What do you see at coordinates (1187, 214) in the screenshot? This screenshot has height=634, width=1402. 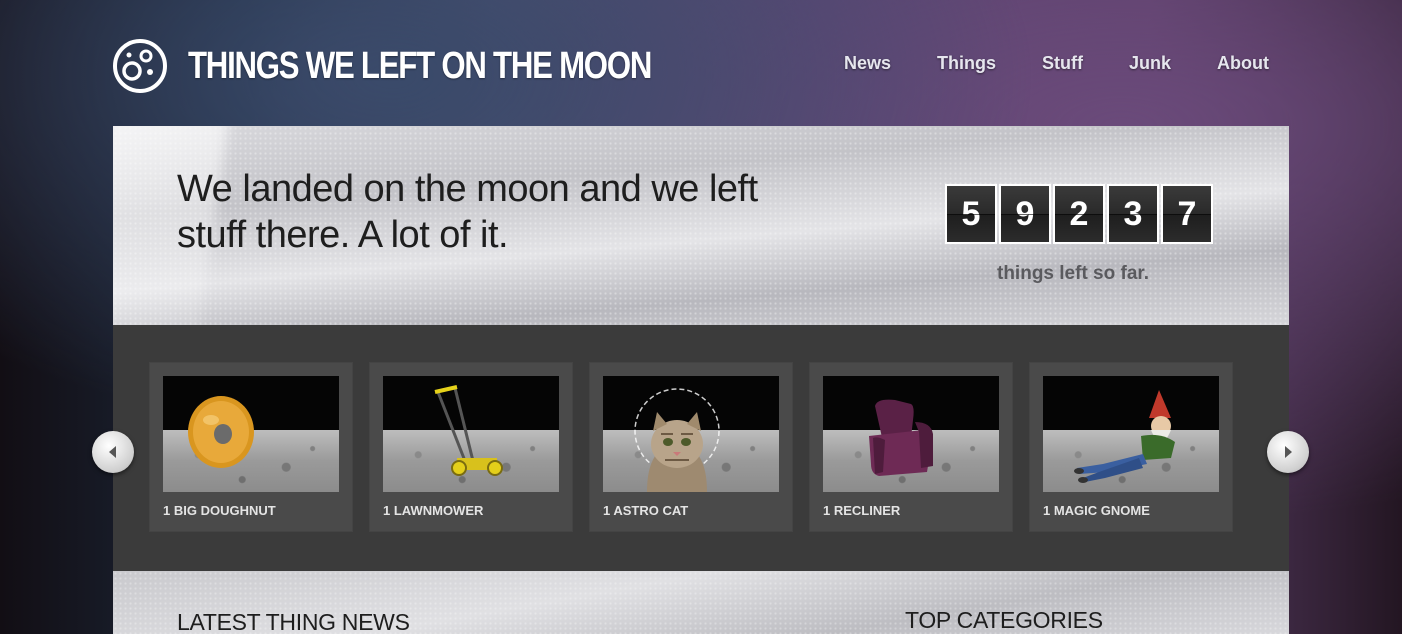 I see `counter-digit: 7` at bounding box center [1187, 214].